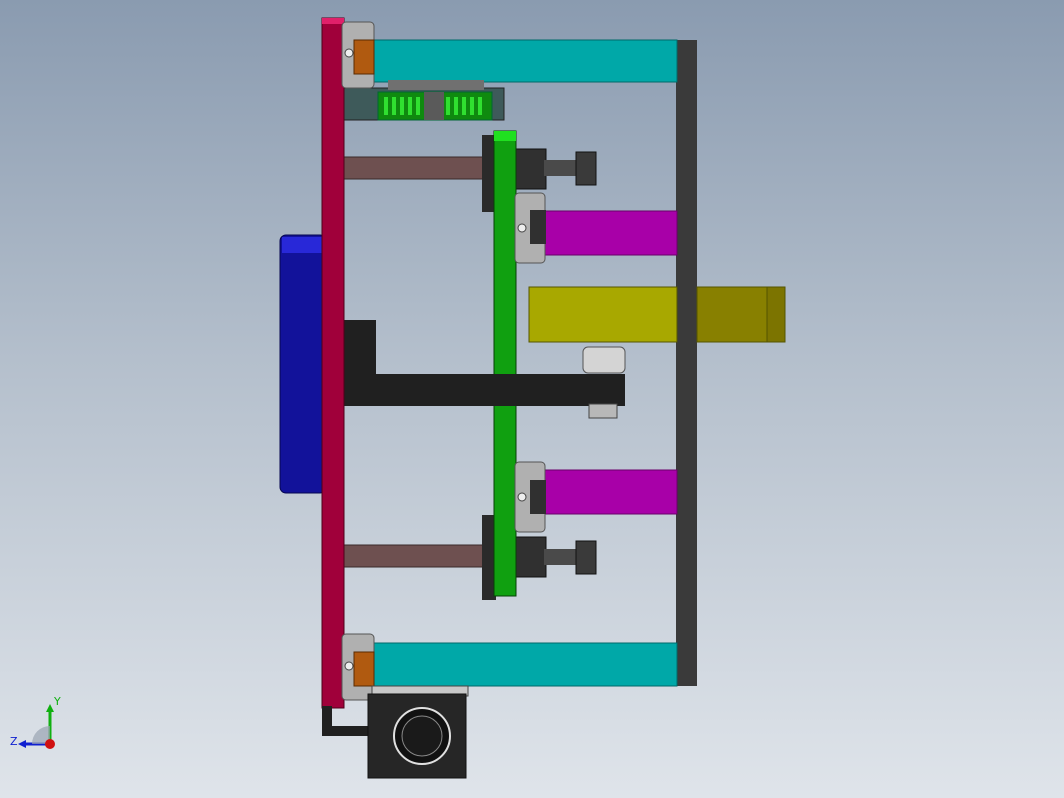 The image size is (1064, 798). What do you see at coordinates (364, 669) in the screenshot?
I see `bottom-carriage-pad` at bounding box center [364, 669].